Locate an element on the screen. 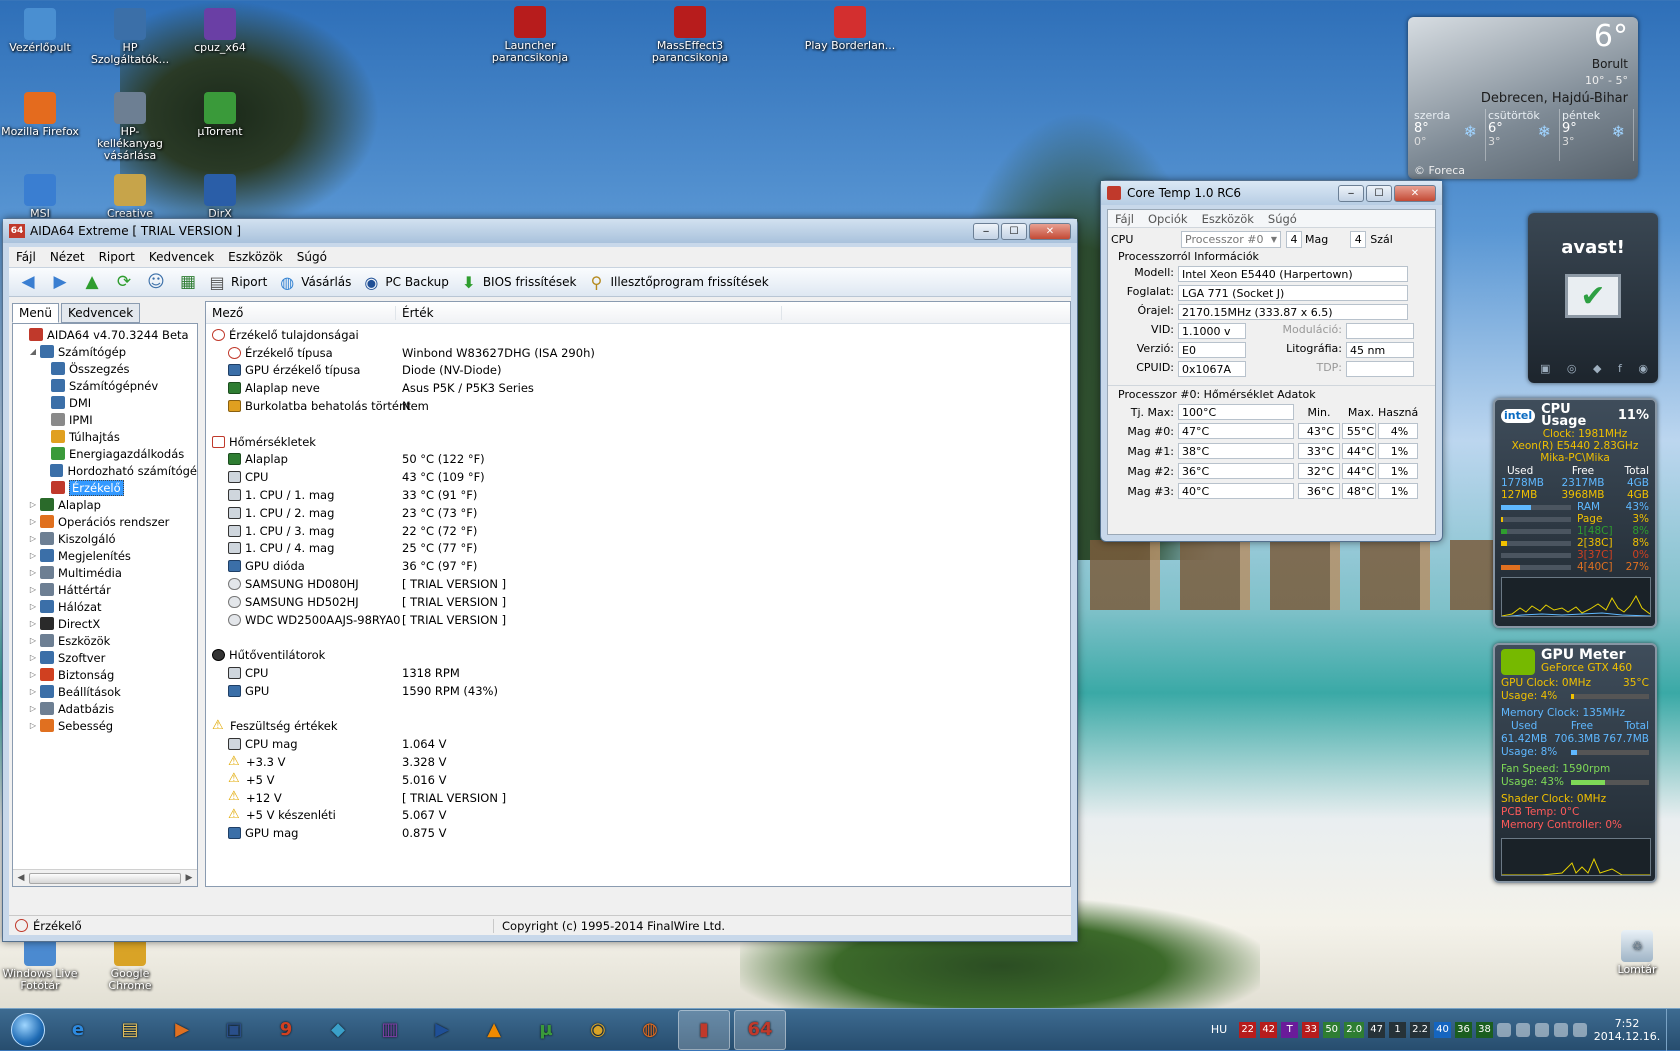 This screenshot has height=1051, width=1680. group-row: Érzékelő tulajdonságai is located at coordinates (641, 335).